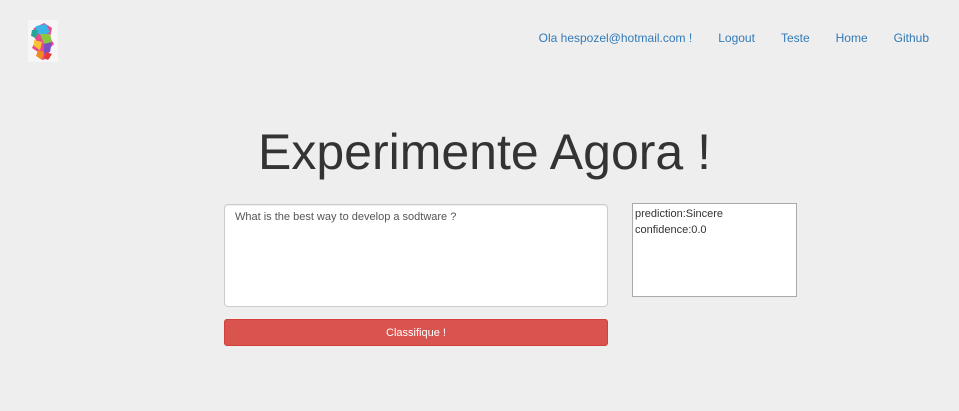 The width and height of the screenshot is (959, 411). I want to click on prediction-text: prediction:Sincere, so click(679, 214).